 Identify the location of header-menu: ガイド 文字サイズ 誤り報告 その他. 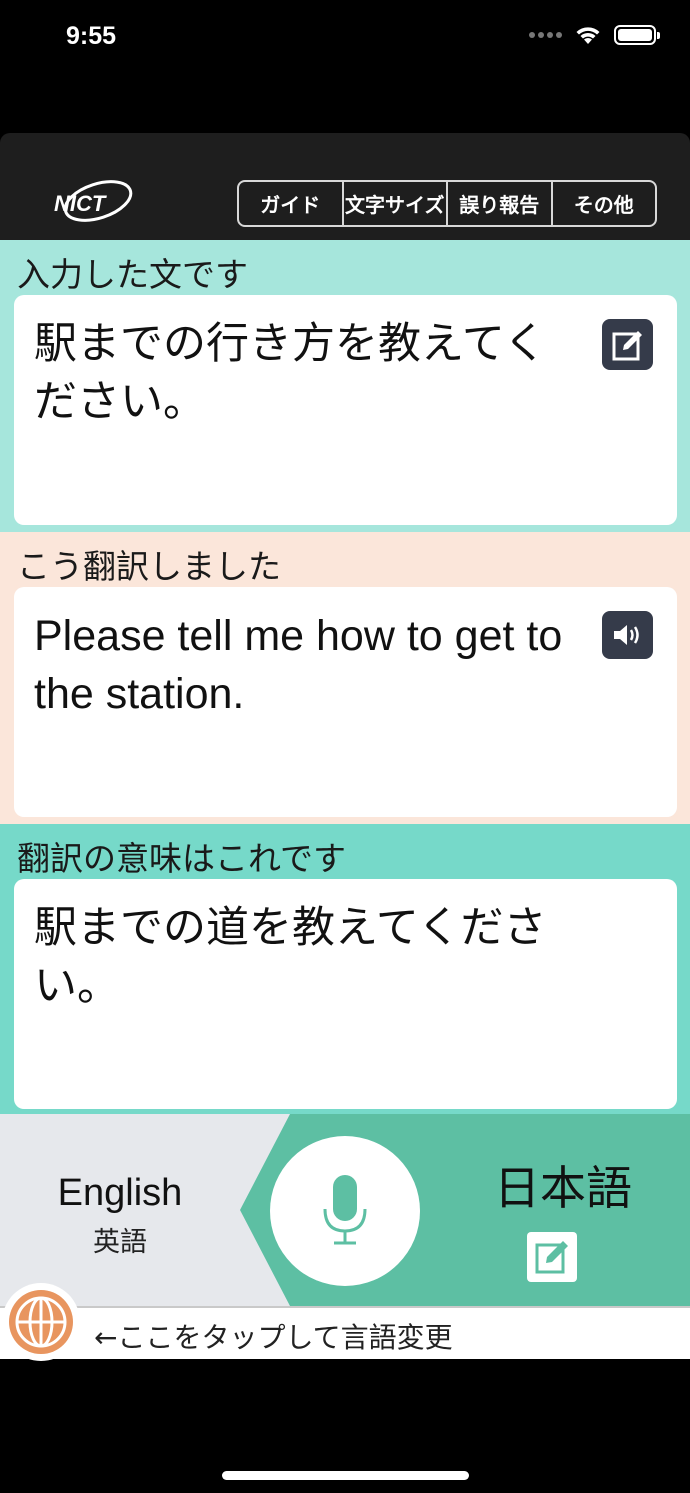
(447, 203).